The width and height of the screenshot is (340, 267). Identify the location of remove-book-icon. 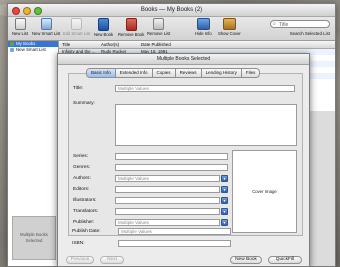
(131, 24).